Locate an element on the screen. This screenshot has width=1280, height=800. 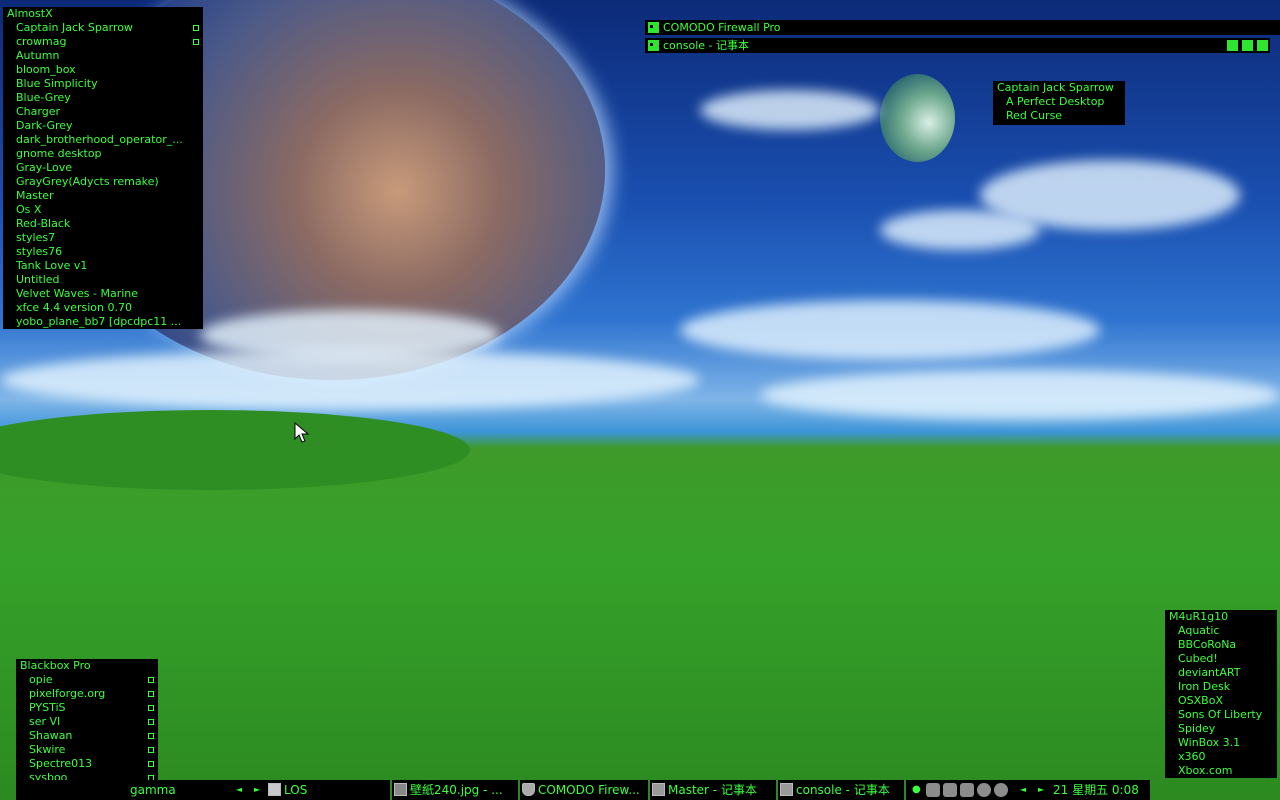
menu-item: A Perfect Desktop is located at coordinates (1059, 102).